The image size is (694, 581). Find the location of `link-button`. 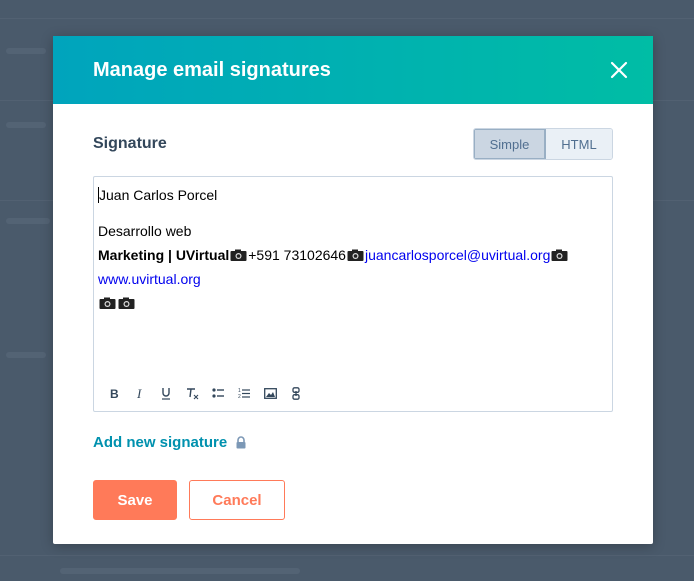

link-button is located at coordinates (296, 393).